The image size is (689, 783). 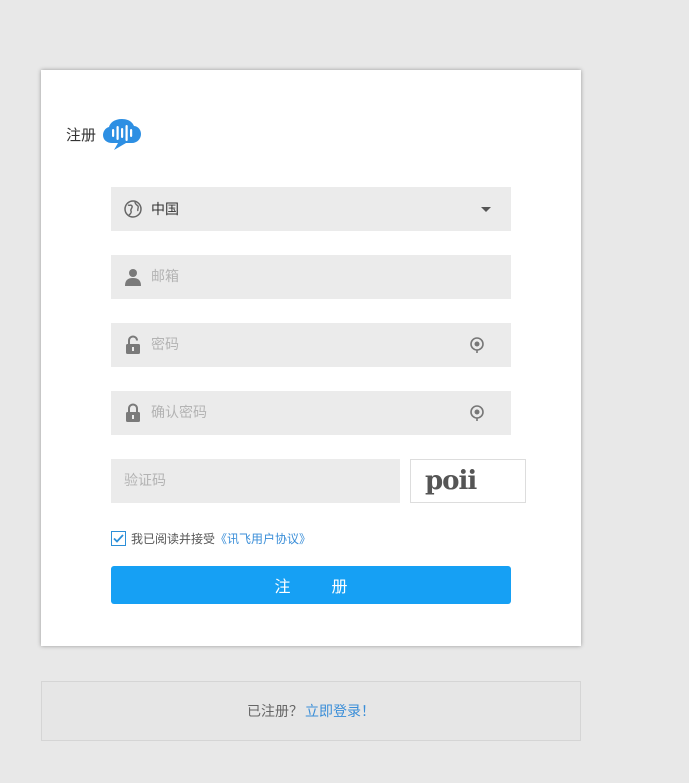 I want to click on register-button: 注 册, so click(x=311, y=585).